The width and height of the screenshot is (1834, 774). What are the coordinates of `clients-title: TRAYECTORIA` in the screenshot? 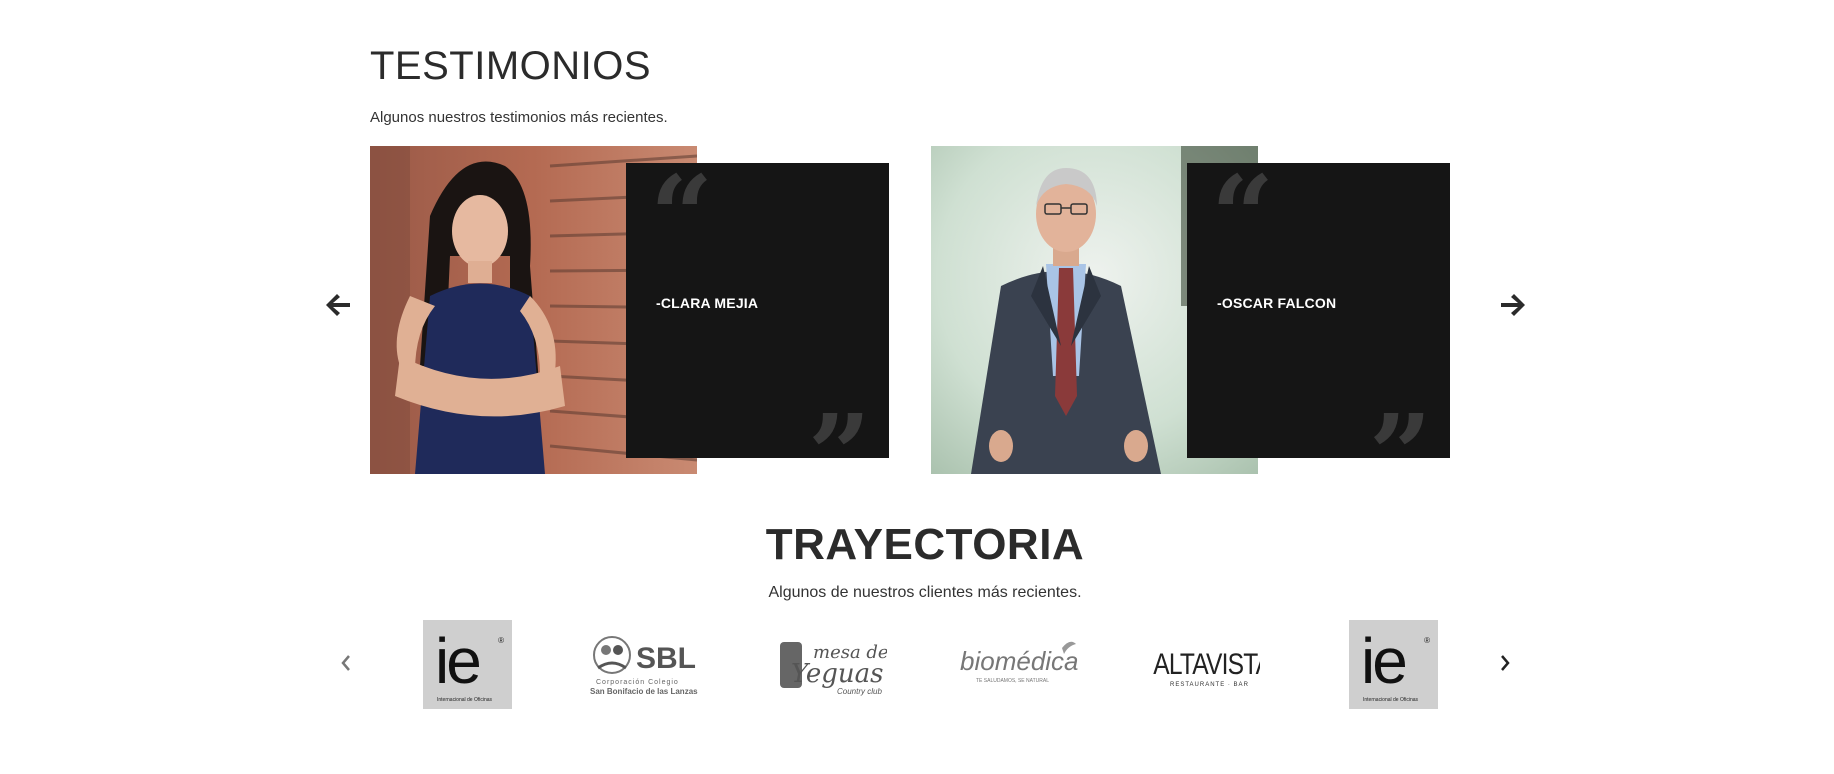 It's located at (925, 544).